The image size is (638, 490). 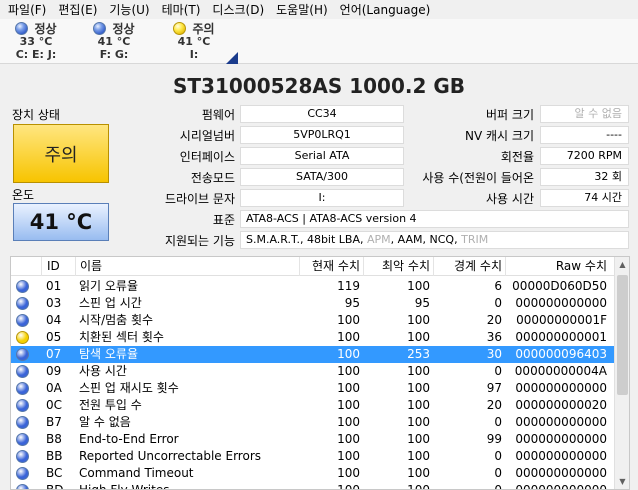 What do you see at coordinates (313, 286) in the screenshot?
I see `table-row: 01 읽기 오류율 119 100 6 00000D060D50` at bounding box center [313, 286].